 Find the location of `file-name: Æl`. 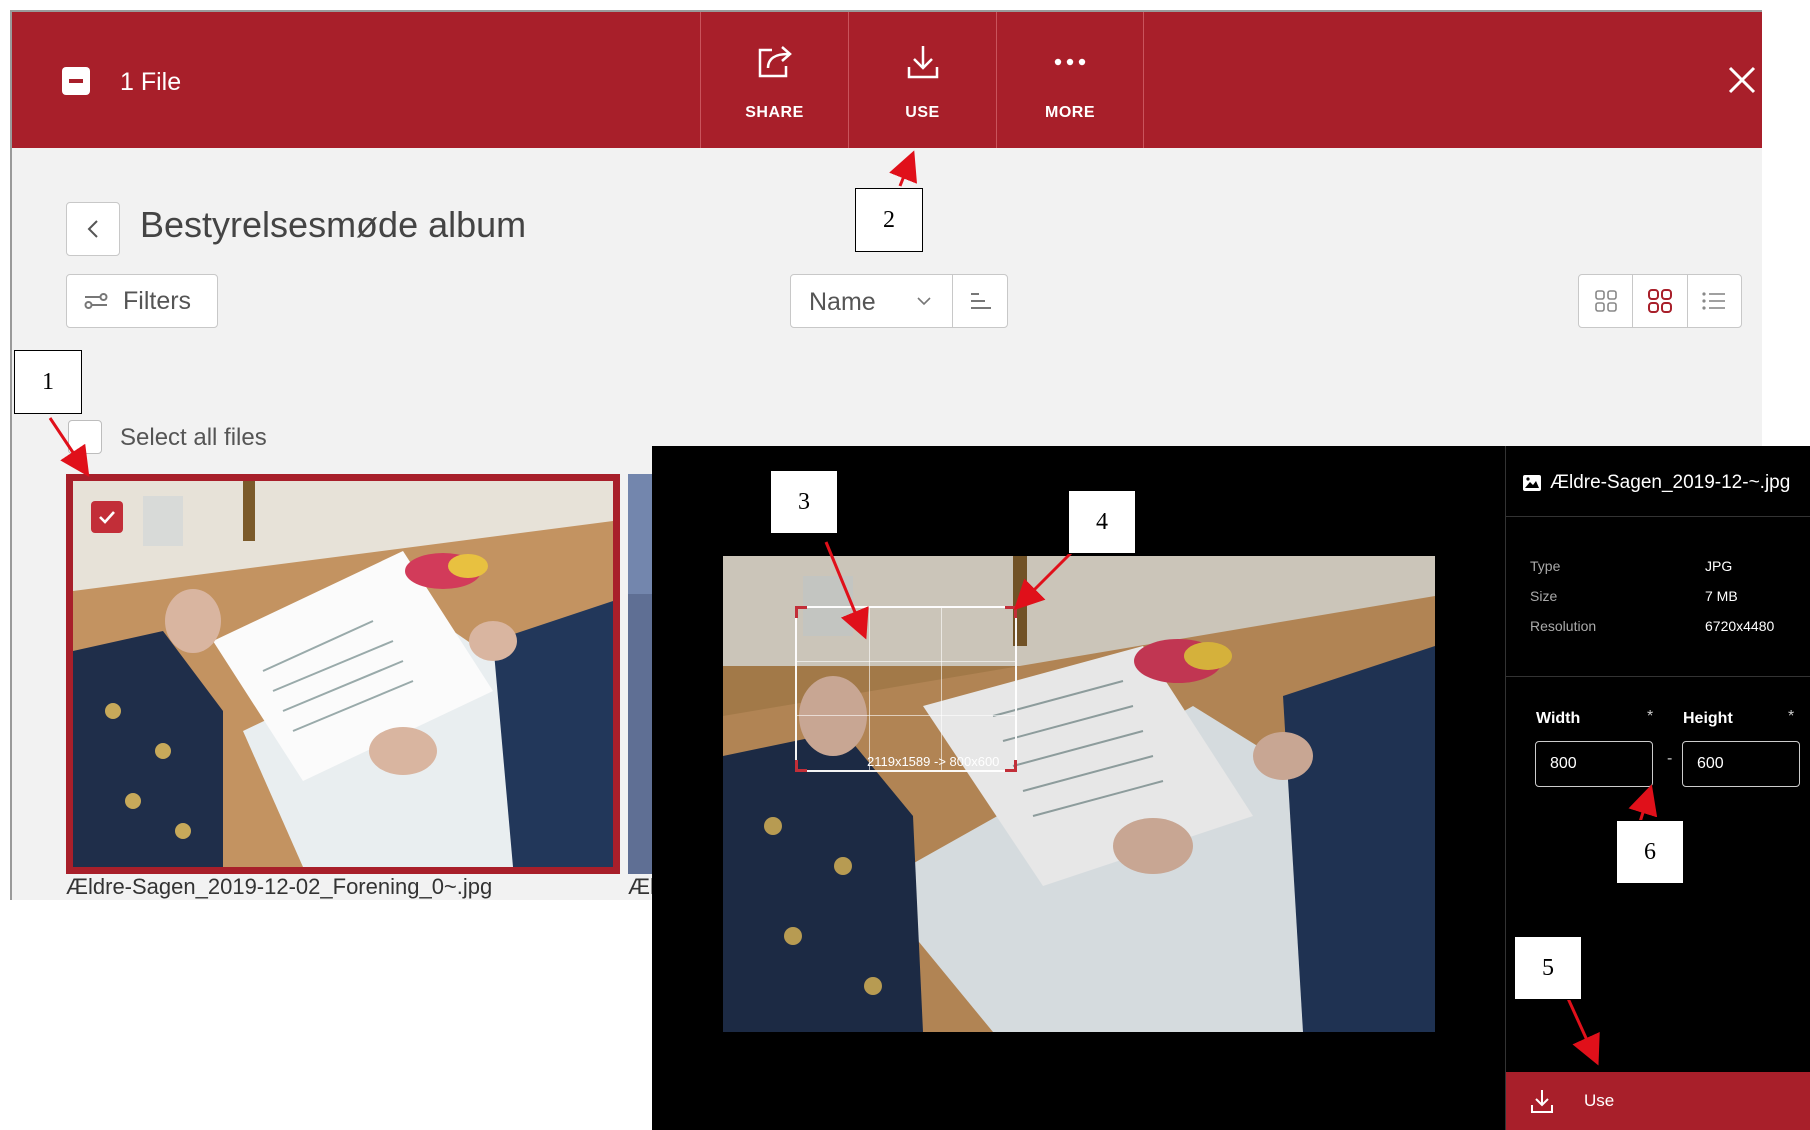

file-name: Æl is located at coordinates (641, 887).